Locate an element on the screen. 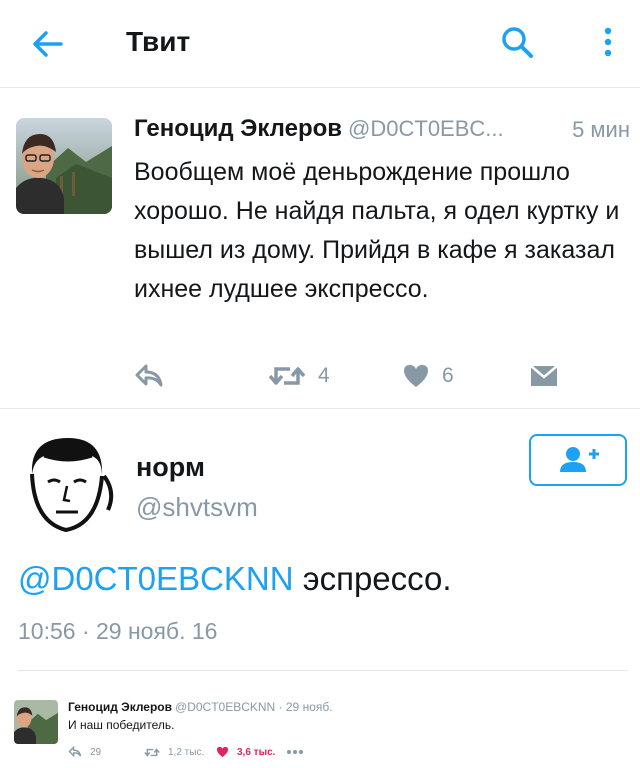 The height and width of the screenshot is (768, 640). tweet-actions: 29 1,2 тыс. 3,6 тыс. is located at coordinates (198, 752).